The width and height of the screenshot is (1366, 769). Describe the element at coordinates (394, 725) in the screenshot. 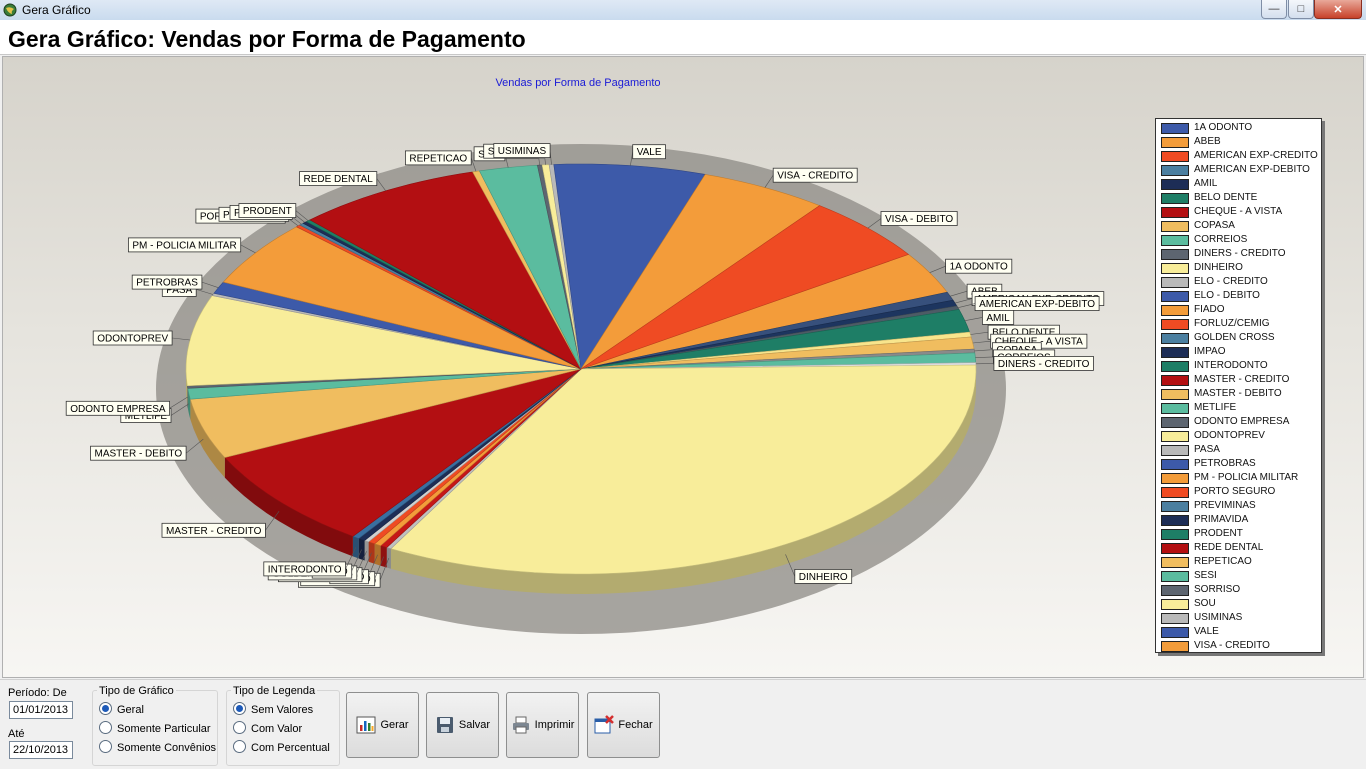

I see `gerar-label: Gerar` at that location.